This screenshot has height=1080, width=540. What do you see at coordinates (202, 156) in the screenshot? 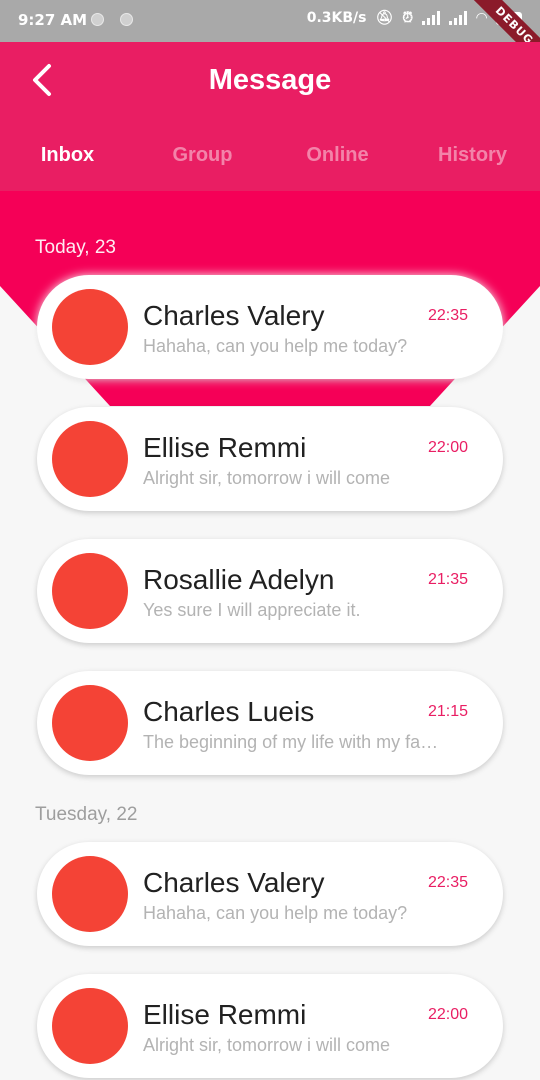
I see `tab-group: Group` at bounding box center [202, 156].